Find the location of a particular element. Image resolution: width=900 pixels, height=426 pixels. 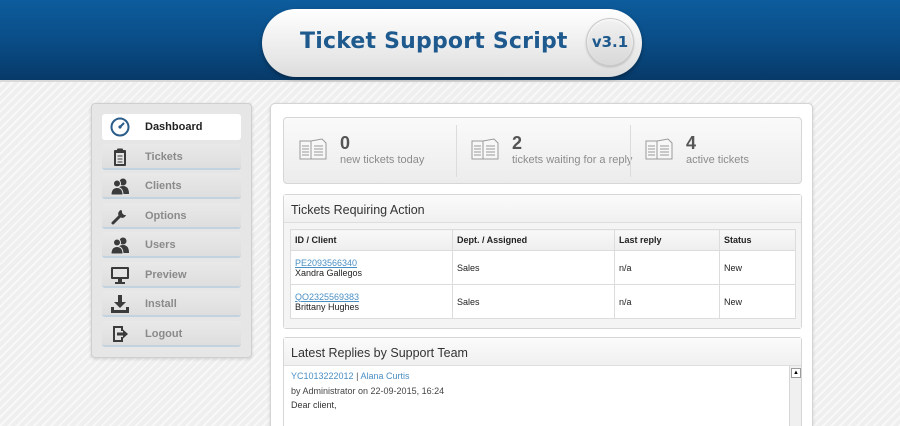

column-header: ID / Client is located at coordinates (371, 240).